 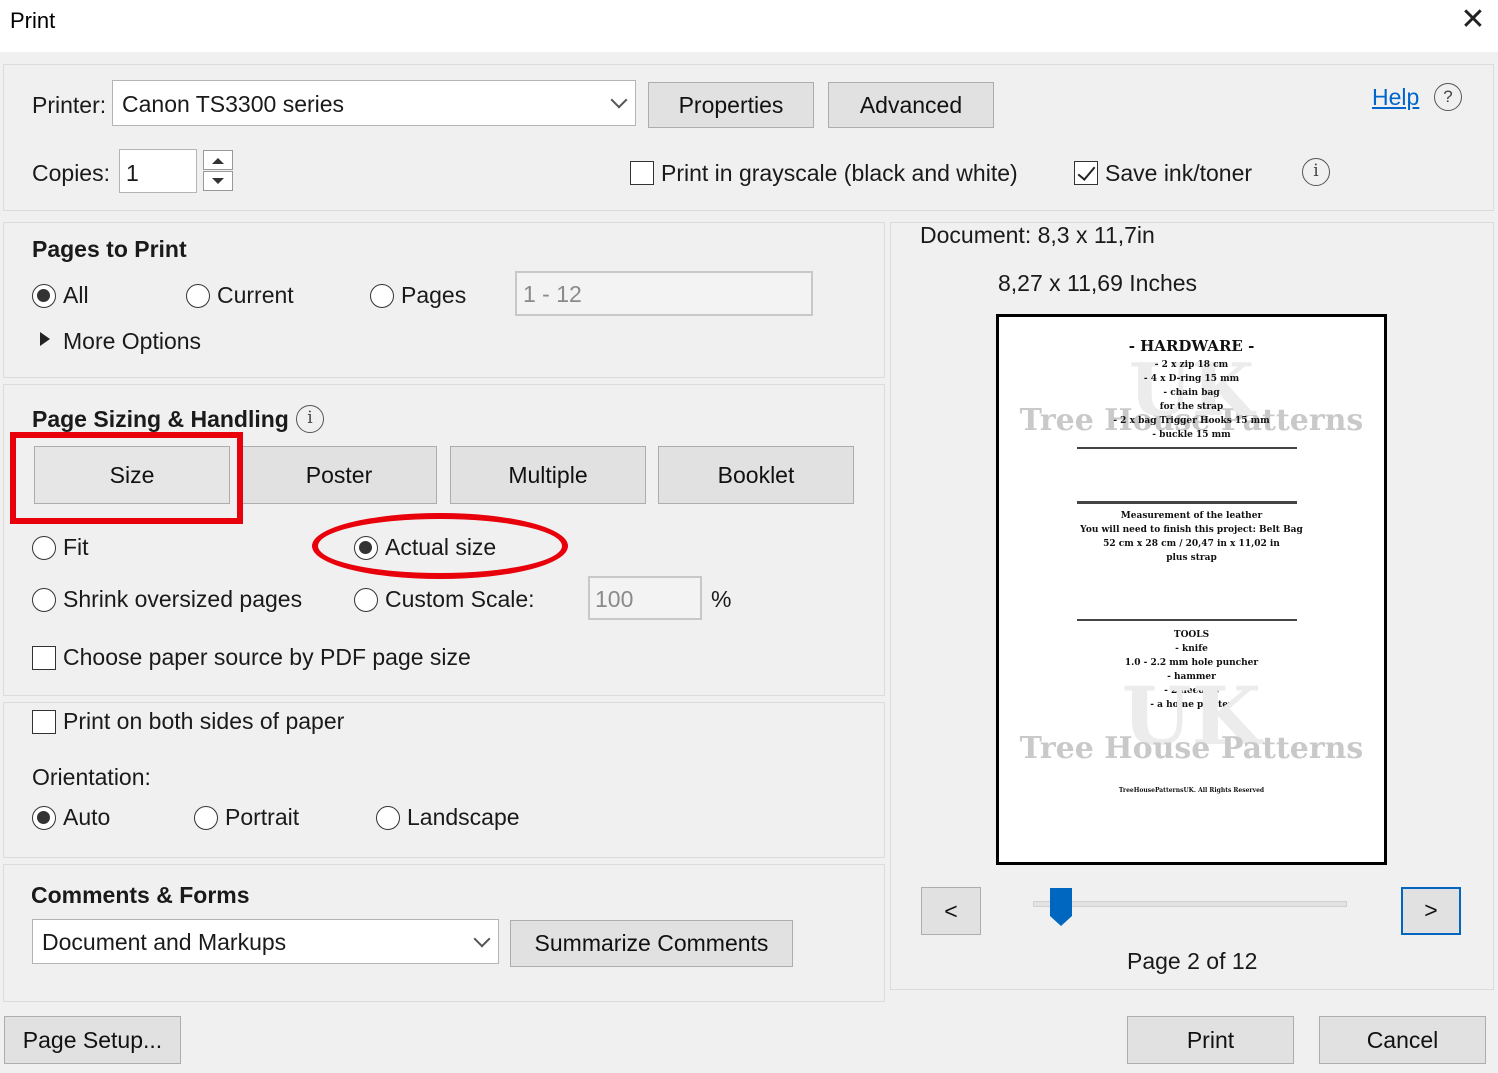 I want to click on tab-poster-label: Poster, so click(x=339, y=475).